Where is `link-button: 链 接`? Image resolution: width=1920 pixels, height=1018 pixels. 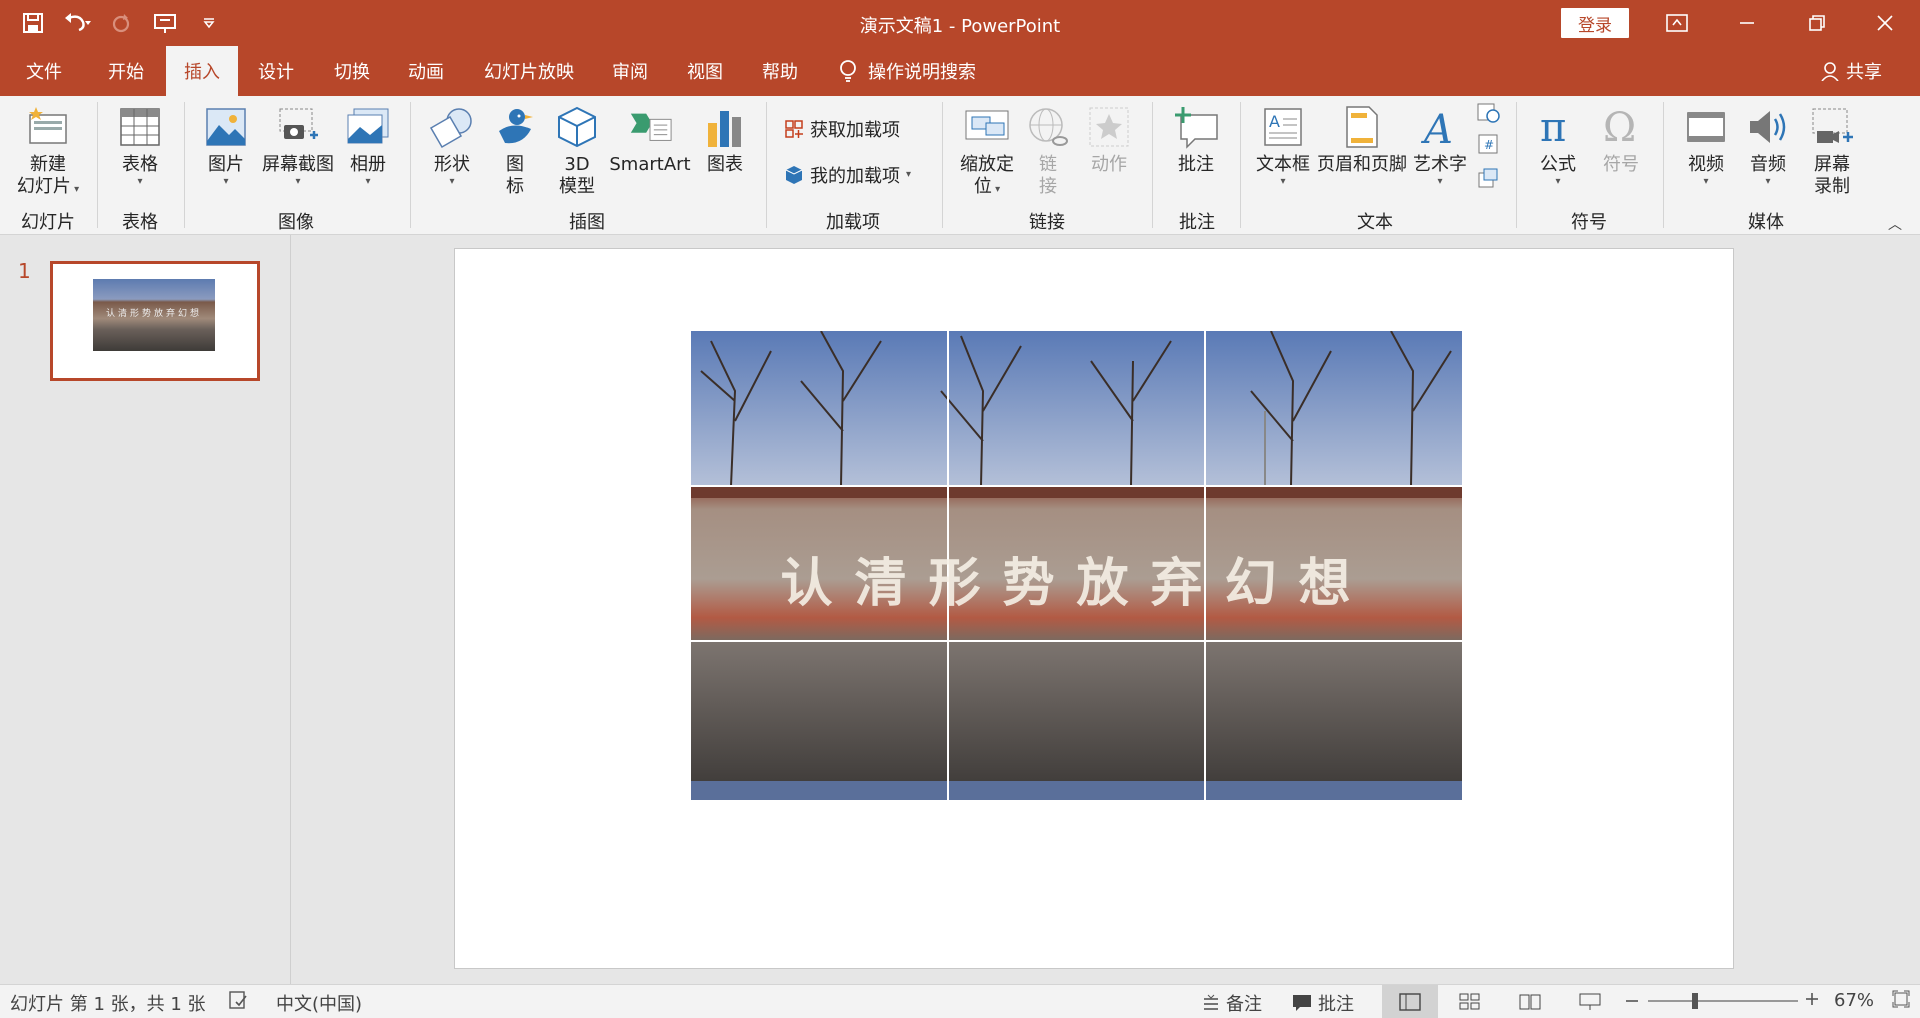
link-button: 链 接 is located at coordinates (1048, 150).